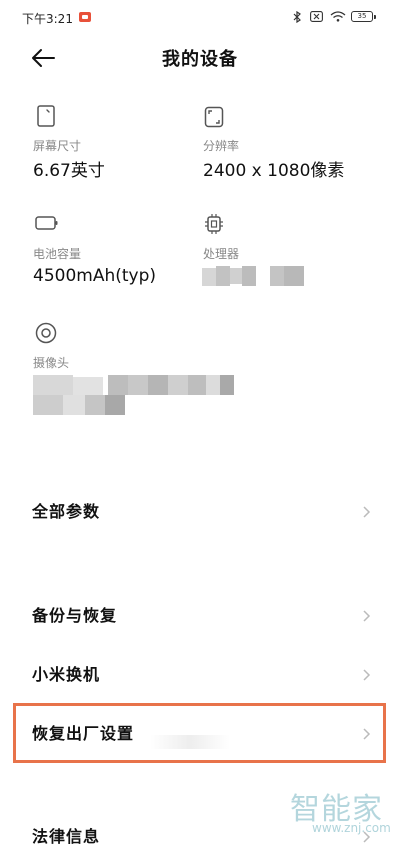  Describe the element at coordinates (135, 396) in the screenshot. I see `camera-value-redacted` at that location.